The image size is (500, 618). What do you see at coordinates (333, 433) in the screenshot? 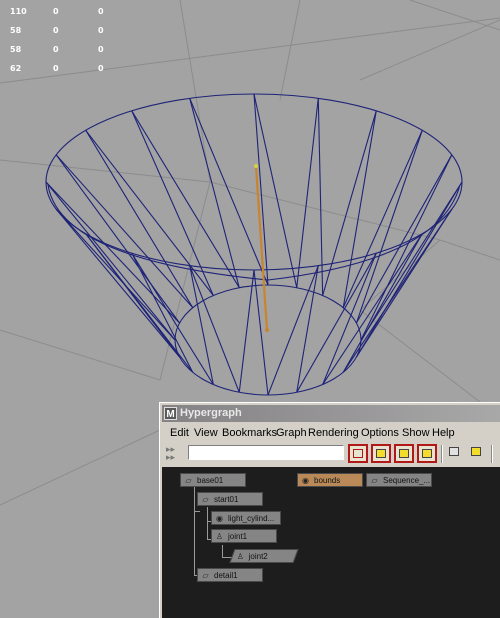
I see `menu-rendering: Rendering` at bounding box center [333, 433].